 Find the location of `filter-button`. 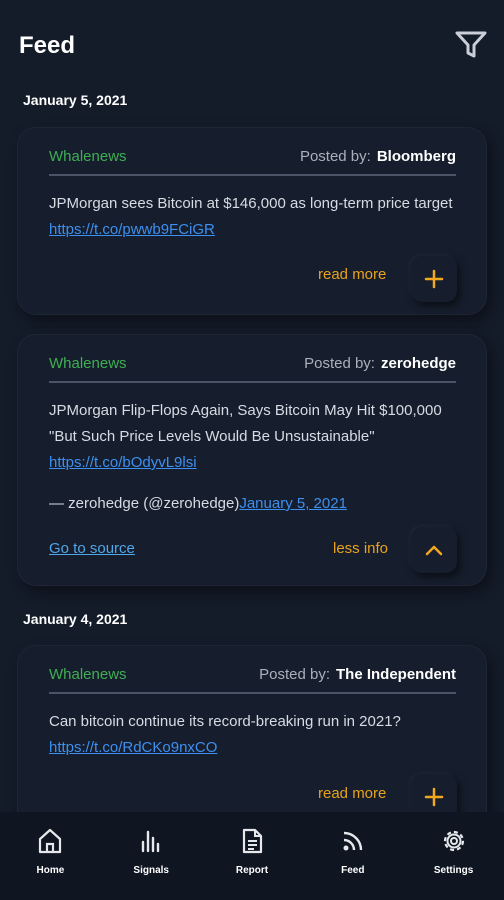

filter-button is located at coordinates (471, 45).